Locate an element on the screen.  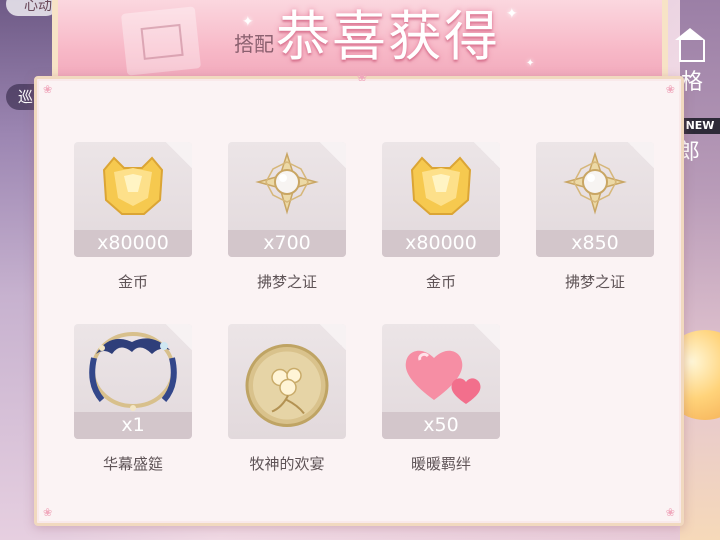
flower-ornament-icon: ❀ is located at coordinates (362, 77).